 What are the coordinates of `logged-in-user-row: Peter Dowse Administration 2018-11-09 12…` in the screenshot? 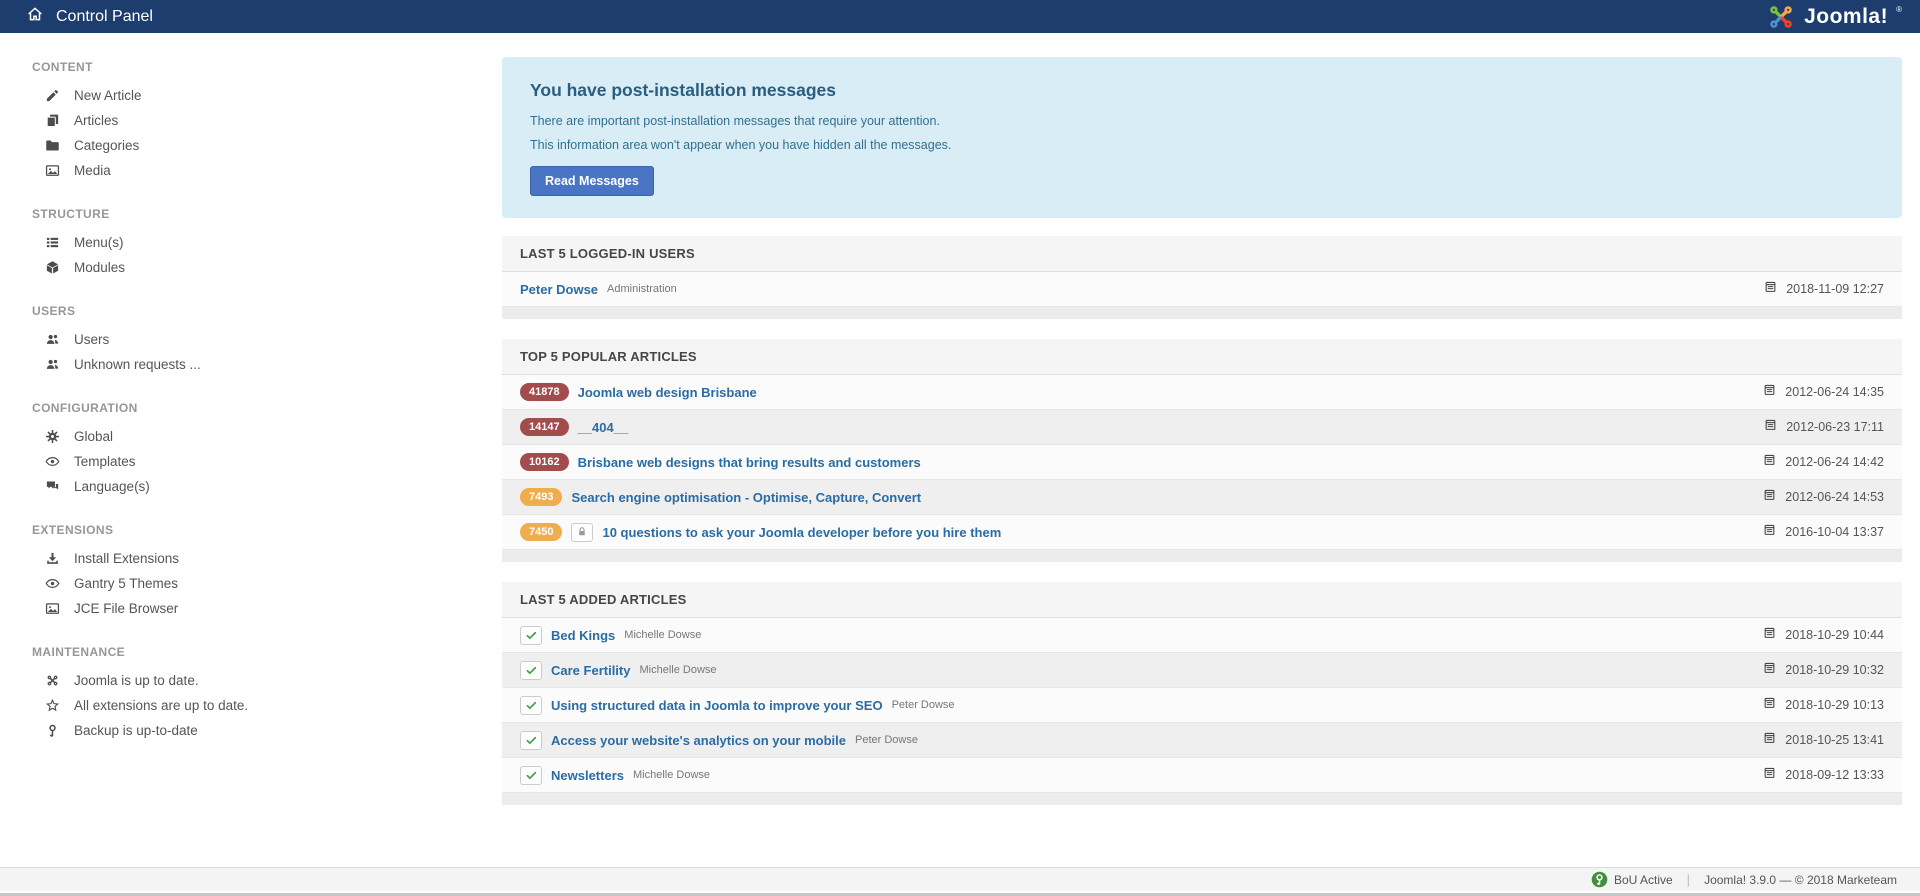 It's located at (1202, 289).